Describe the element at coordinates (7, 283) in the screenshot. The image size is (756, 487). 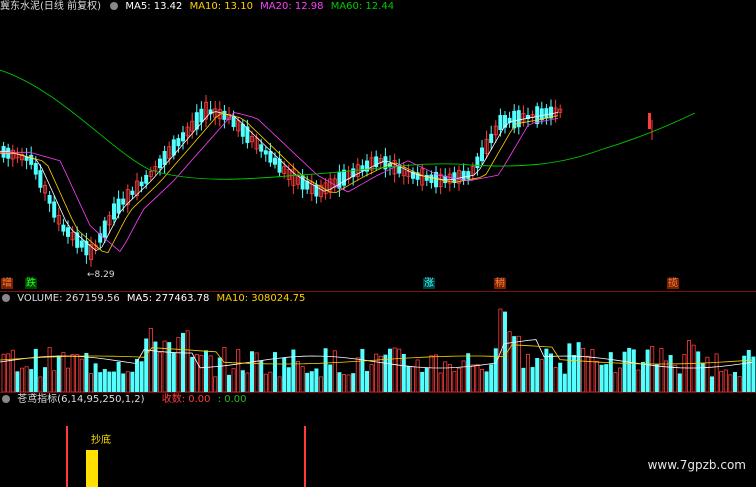
I see `tag-zeng: 增` at that location.